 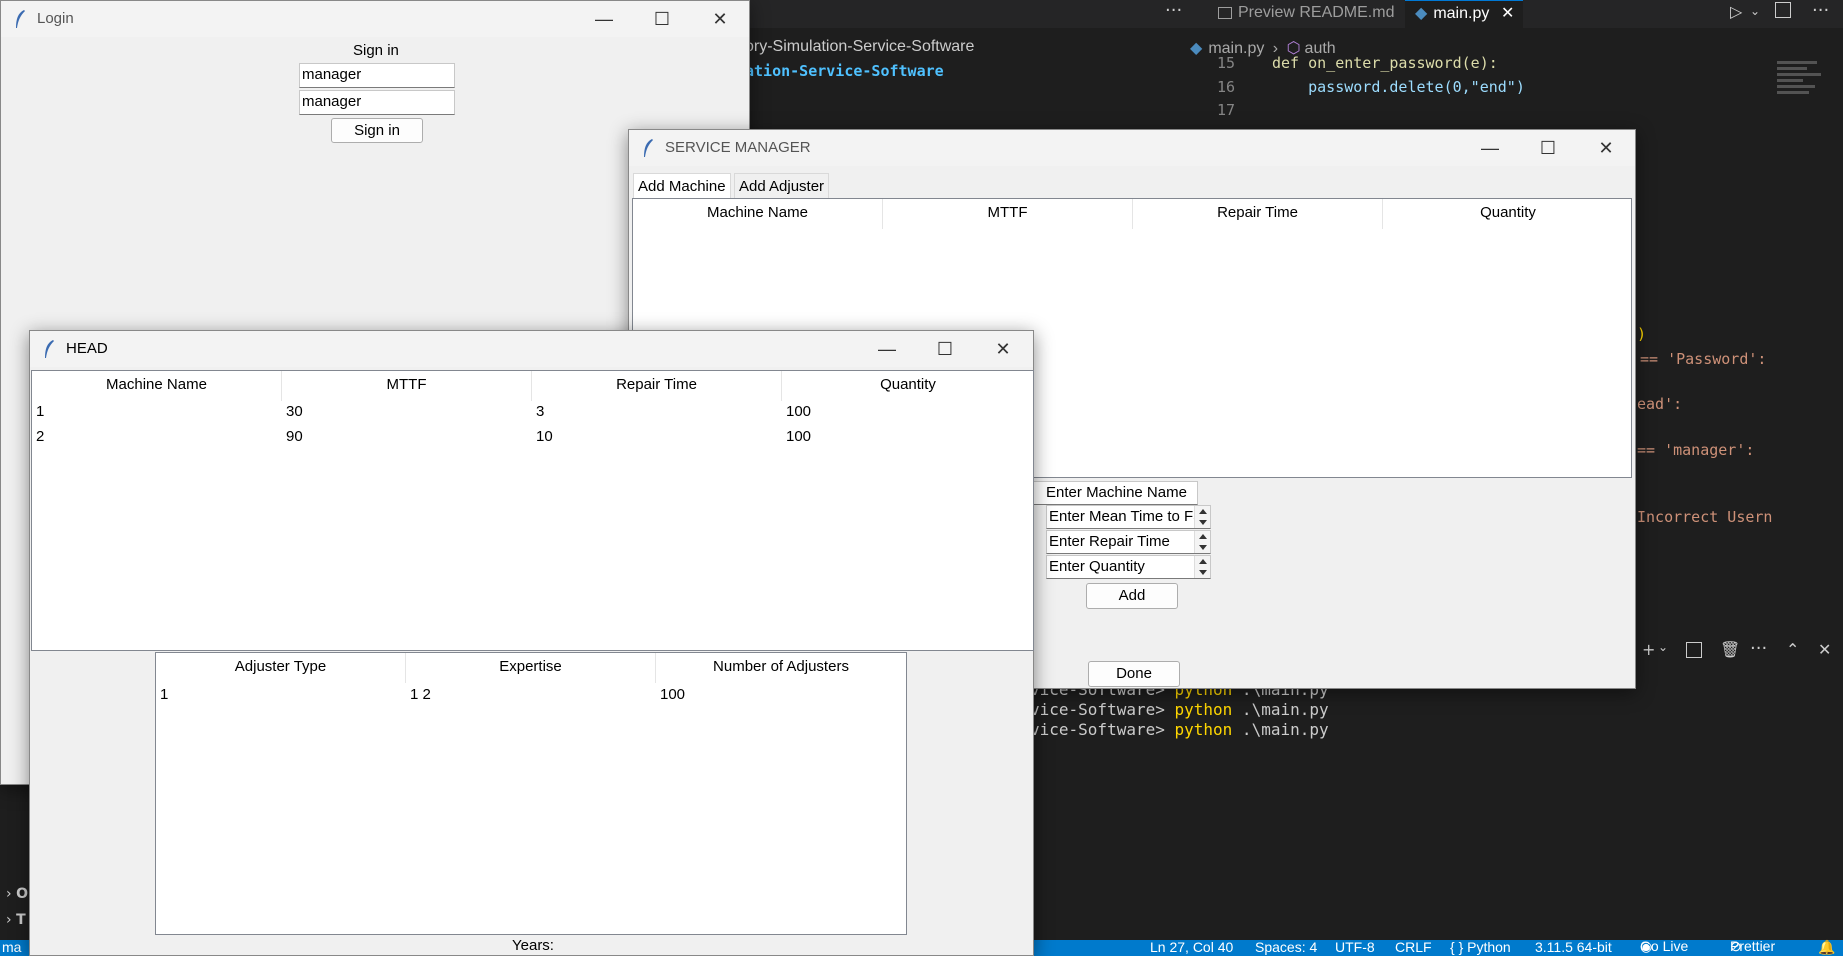 What do you see at coordinates (281, 668) in the screenshot?
I see `column-header: Adjuster Type` at bounding box center [281, 668].